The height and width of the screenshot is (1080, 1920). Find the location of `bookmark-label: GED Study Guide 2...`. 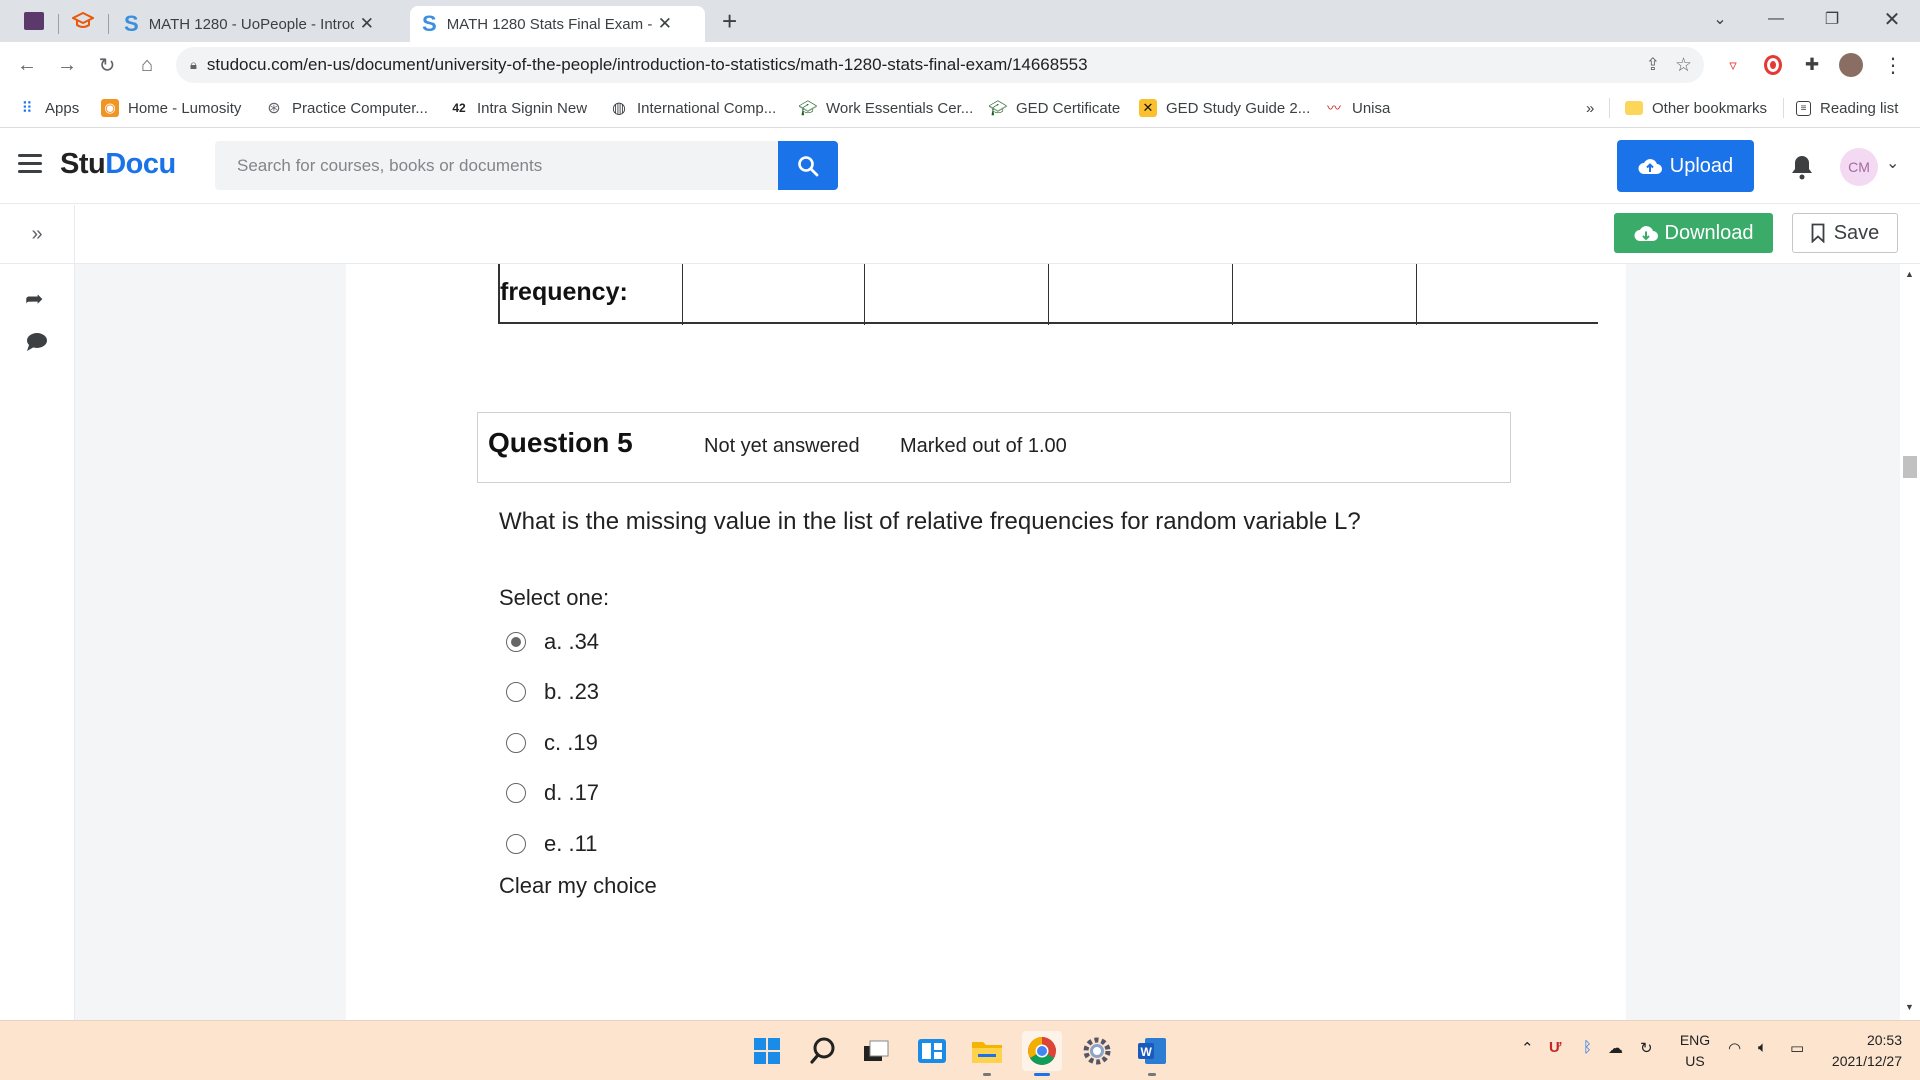

bookmark-label: GED Study Guide 2... is located at coordinates (1238, 108).